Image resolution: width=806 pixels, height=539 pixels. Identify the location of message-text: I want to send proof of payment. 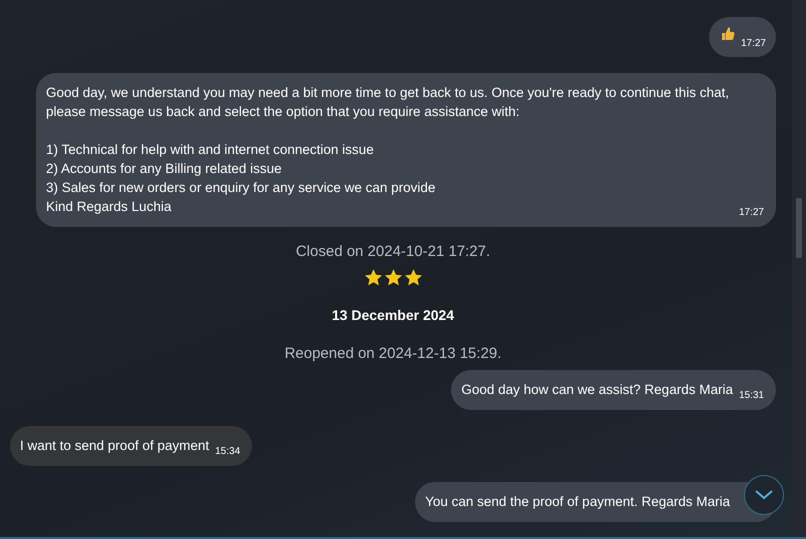
(115, 446).